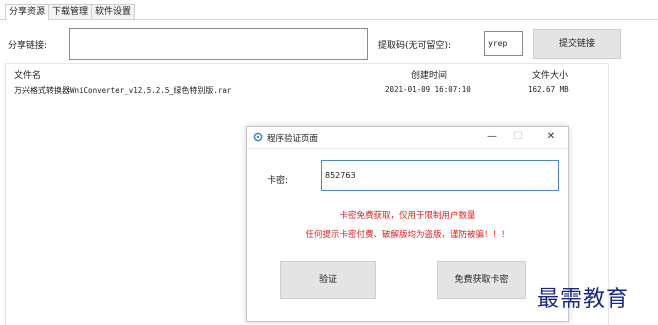 The width and height of the screenshot is (658, 325). I want to click on file-created-cell: 2021-01-09 16:07:10, so click(428, 89).